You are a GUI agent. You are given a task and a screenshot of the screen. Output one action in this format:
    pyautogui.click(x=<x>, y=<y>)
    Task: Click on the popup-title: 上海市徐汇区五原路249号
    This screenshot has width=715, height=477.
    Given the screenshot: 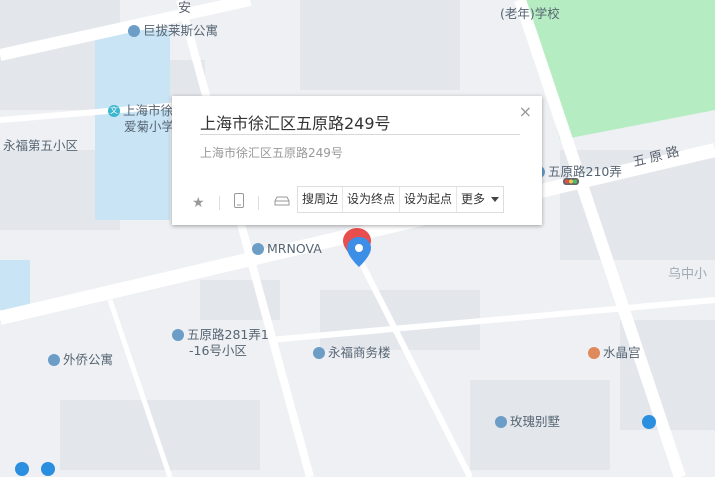 What is the action you would take?
    pyautogui.click(x=295, y=123)
    